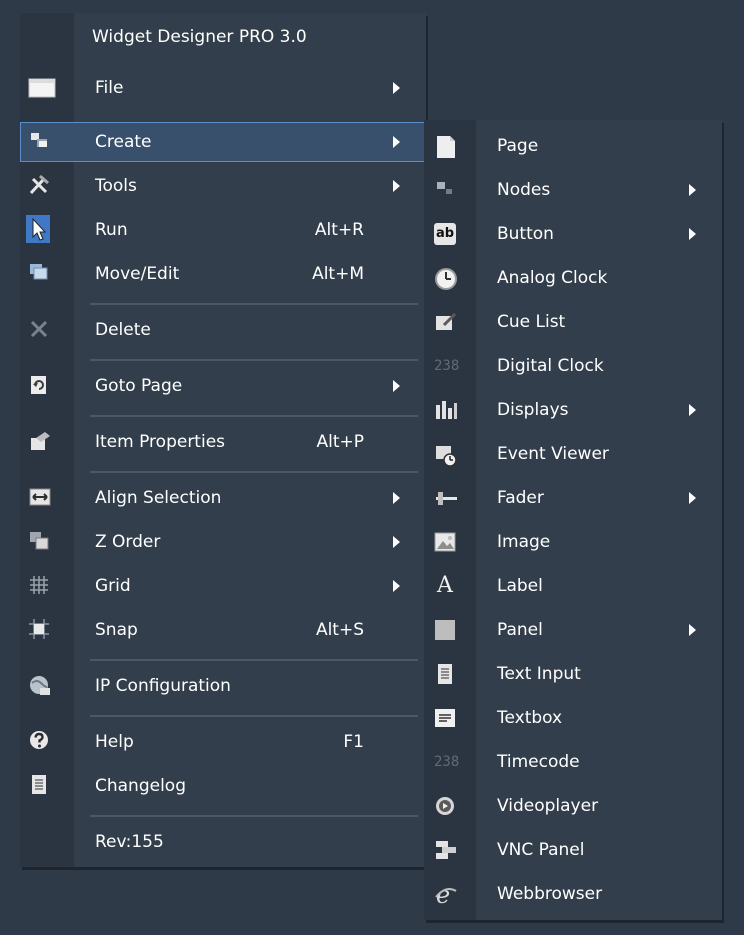  What do you see at coordinates (223, 386) in the screenshot?
I see `menu-item-goto-page: Goto Page` at bounding box center [223, 386].